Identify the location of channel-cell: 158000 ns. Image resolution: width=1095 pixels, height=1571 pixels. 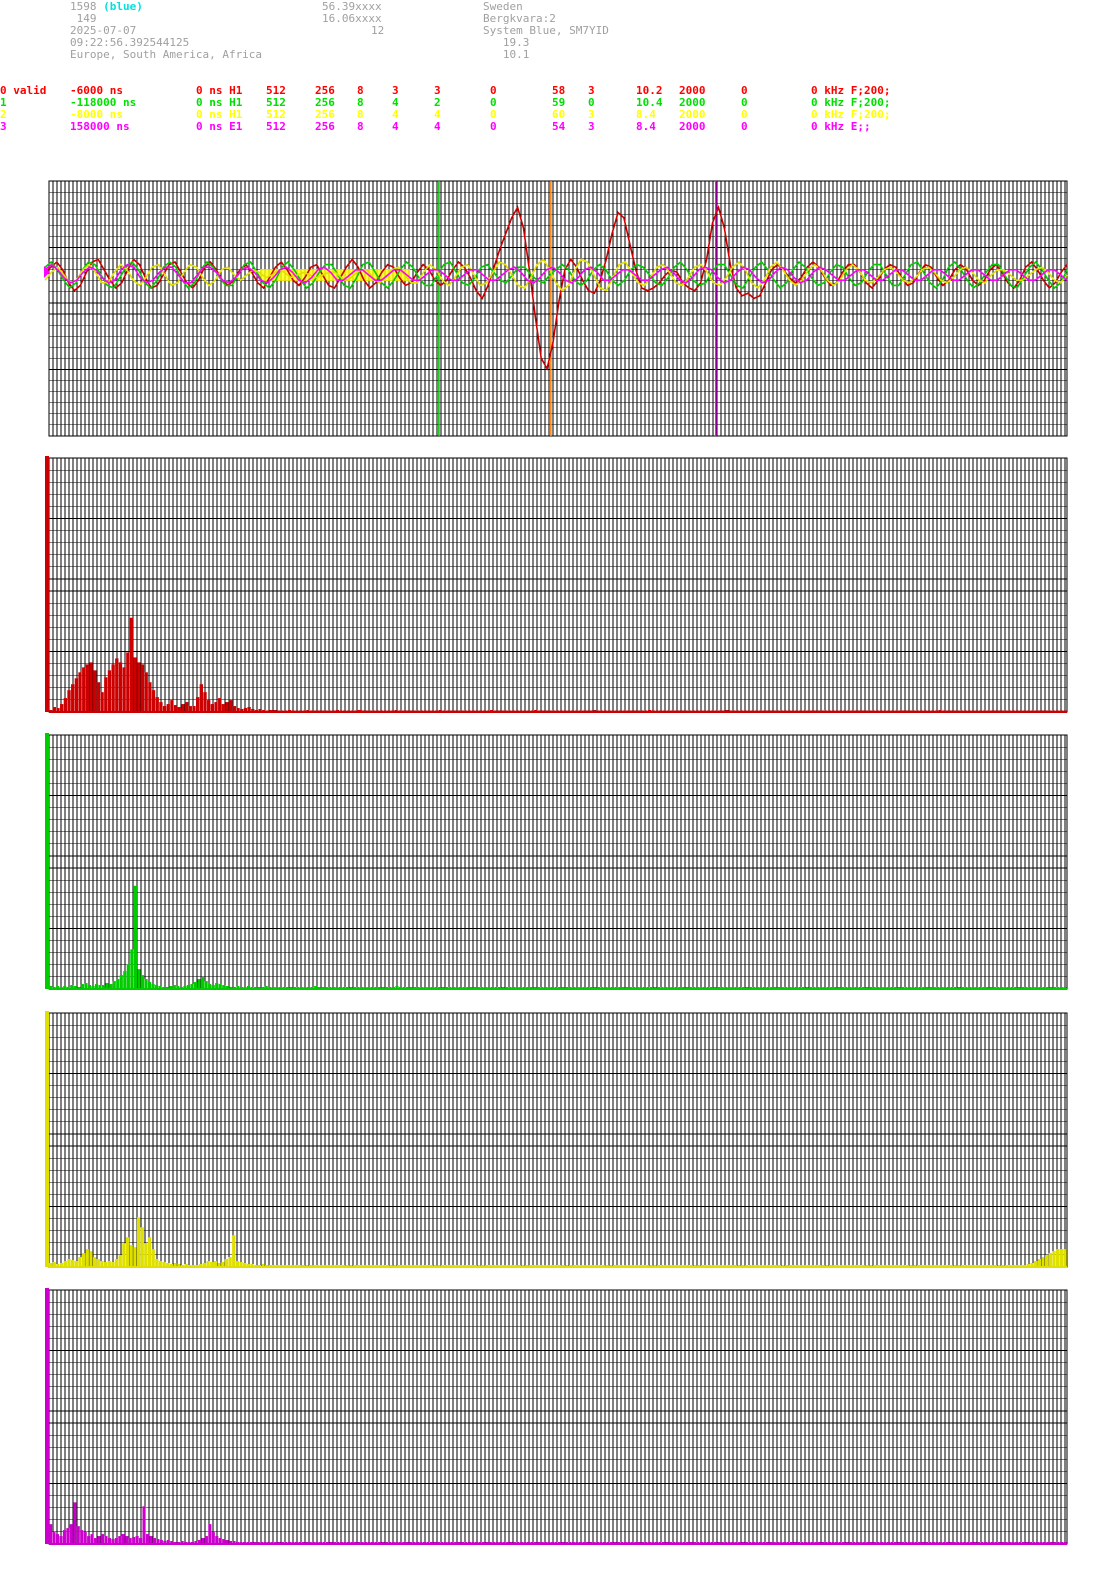
(100, 126).